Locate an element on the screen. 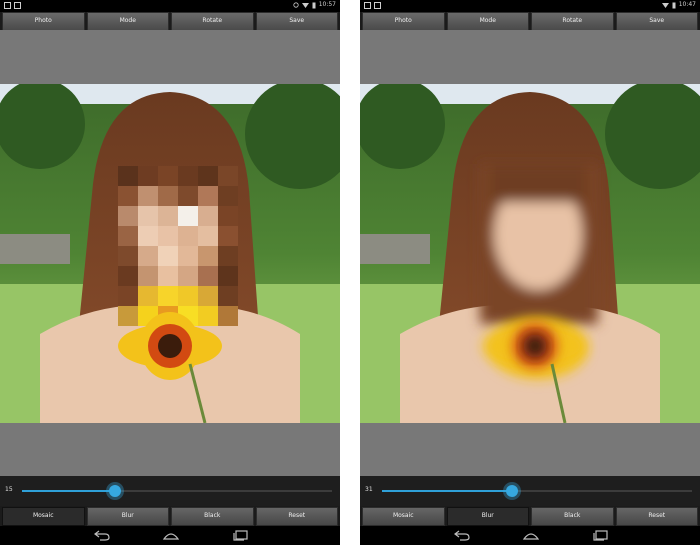  mosaic-face is located at coordinates (178, 246).